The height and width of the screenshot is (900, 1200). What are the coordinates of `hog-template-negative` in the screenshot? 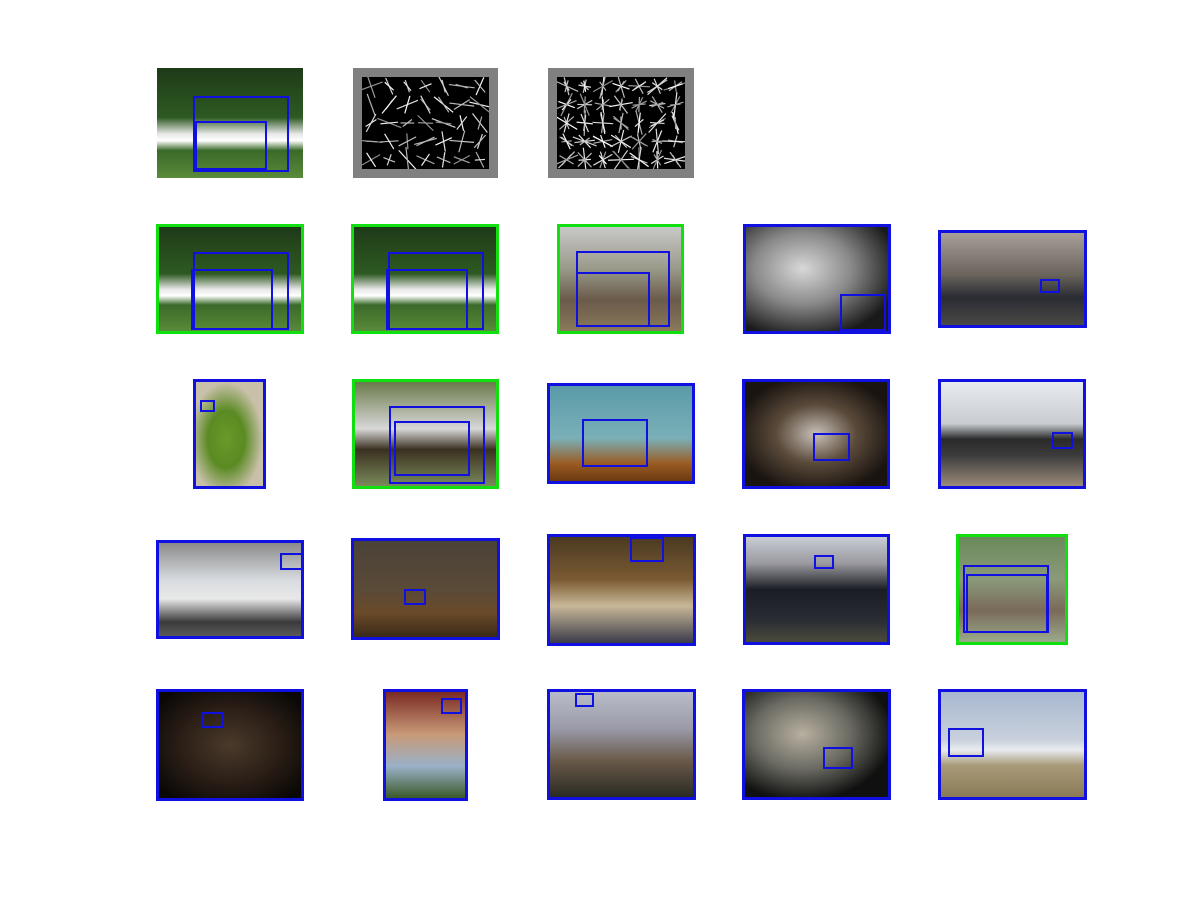 It's located at (621, 123).